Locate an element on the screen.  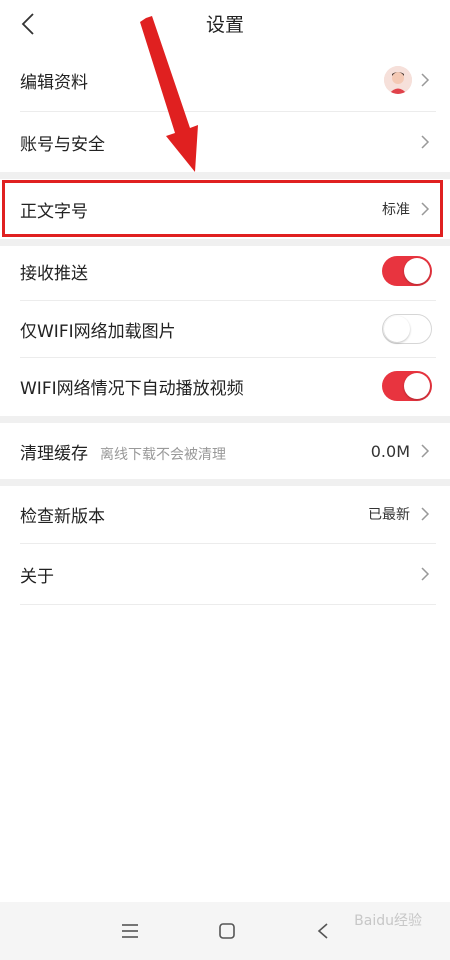
clear-cache-title: 清理缓存 is located at coordinates (54, 453).